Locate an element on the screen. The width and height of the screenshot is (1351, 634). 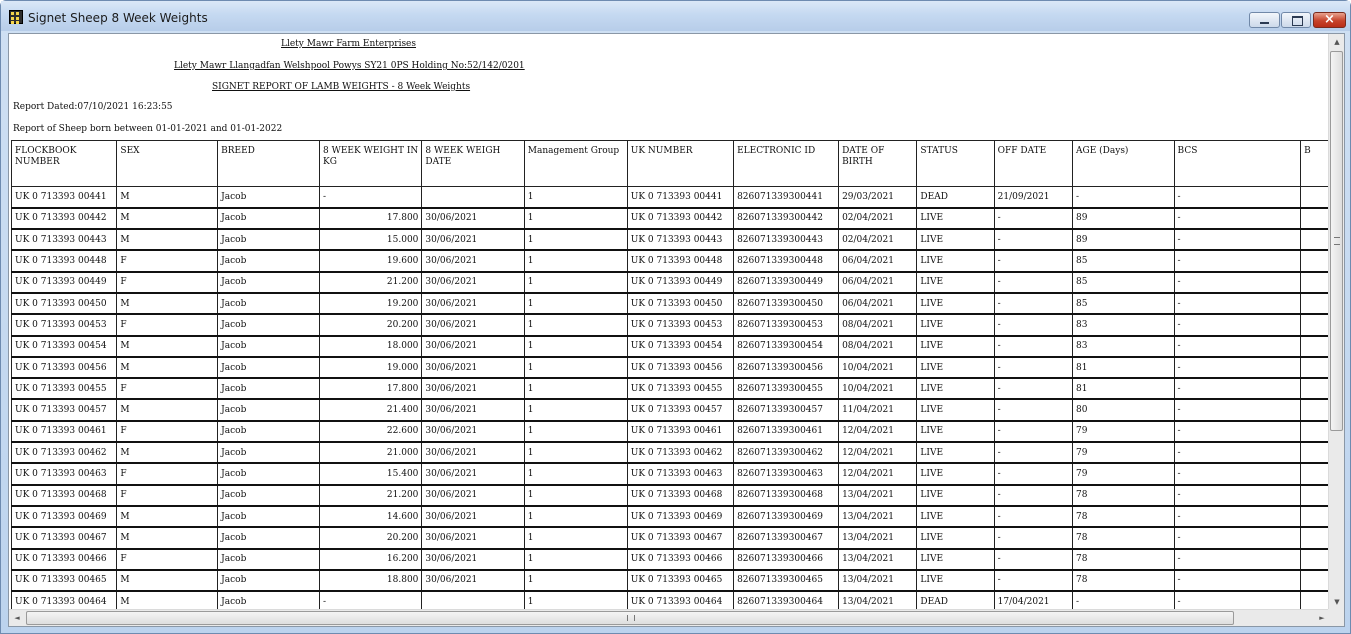
title-bar: Signet Sheep 8 Week Weights × is located at coordinates (675, 16).